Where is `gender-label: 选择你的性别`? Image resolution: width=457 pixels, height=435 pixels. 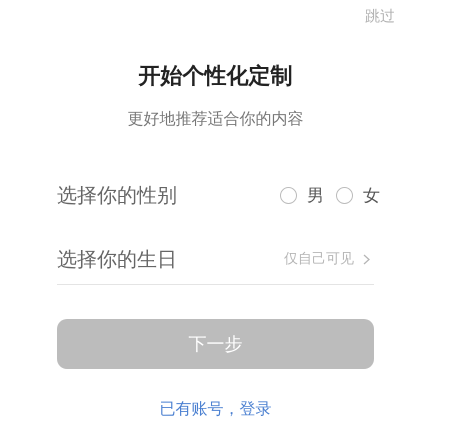 gender-label: 选择你的性别 is located at coordinates (117, 195).